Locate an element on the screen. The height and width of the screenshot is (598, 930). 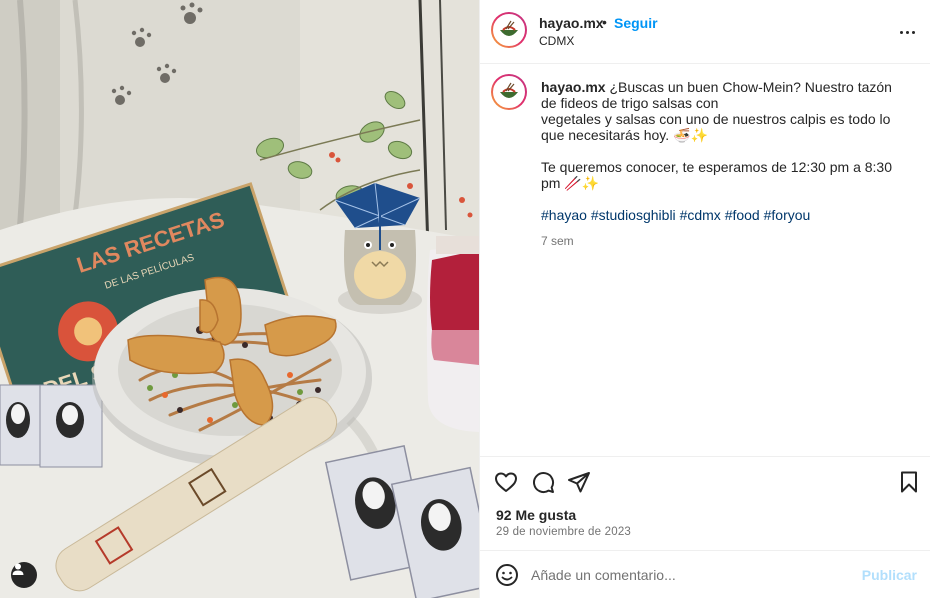
hashtag-link: #cdmx is located at coordinates (700, 215).